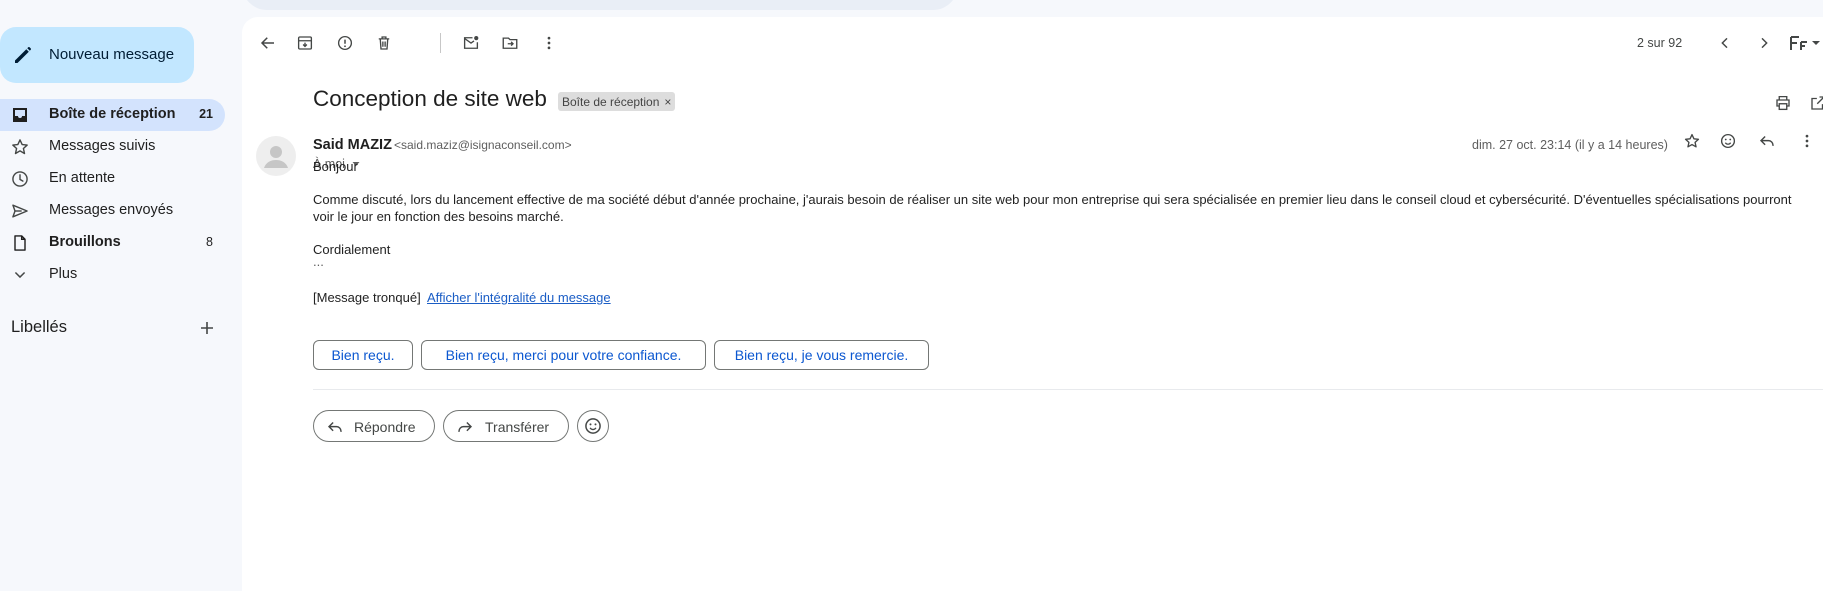  Describe the element at coordinates (345, 43) in the screenshot. I see `report-spam-icon` at that location.